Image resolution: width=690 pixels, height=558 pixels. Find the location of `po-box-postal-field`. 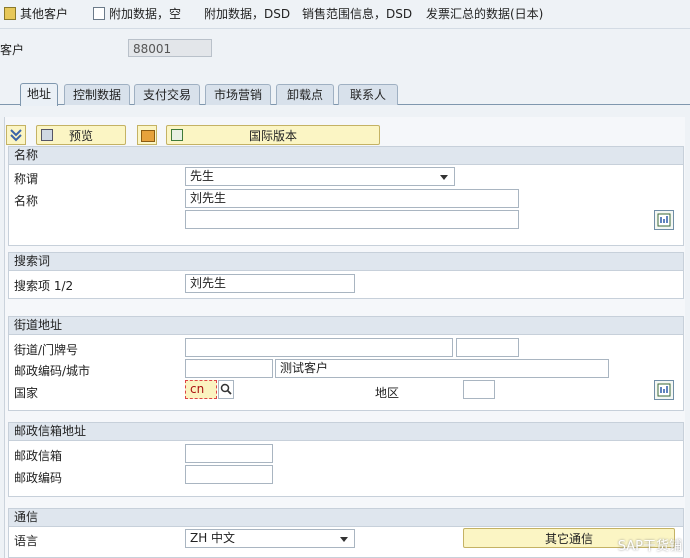

po-box-postal-field is located at coordinates (229, 474).